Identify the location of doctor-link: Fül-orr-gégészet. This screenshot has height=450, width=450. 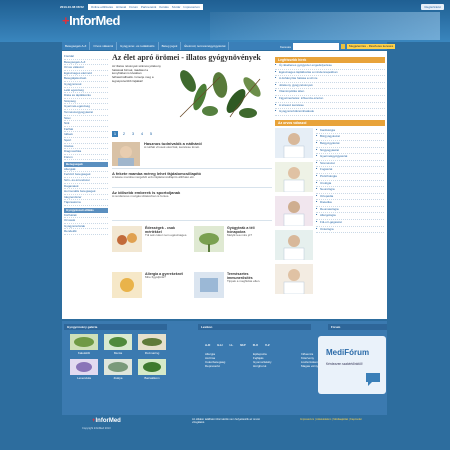
(350, 223).